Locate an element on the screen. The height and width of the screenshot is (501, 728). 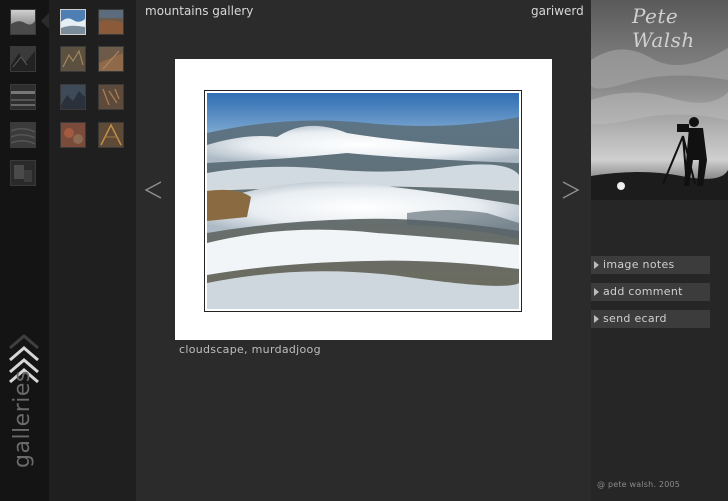
chevron-right-icon is located at coordinates (571, 190).